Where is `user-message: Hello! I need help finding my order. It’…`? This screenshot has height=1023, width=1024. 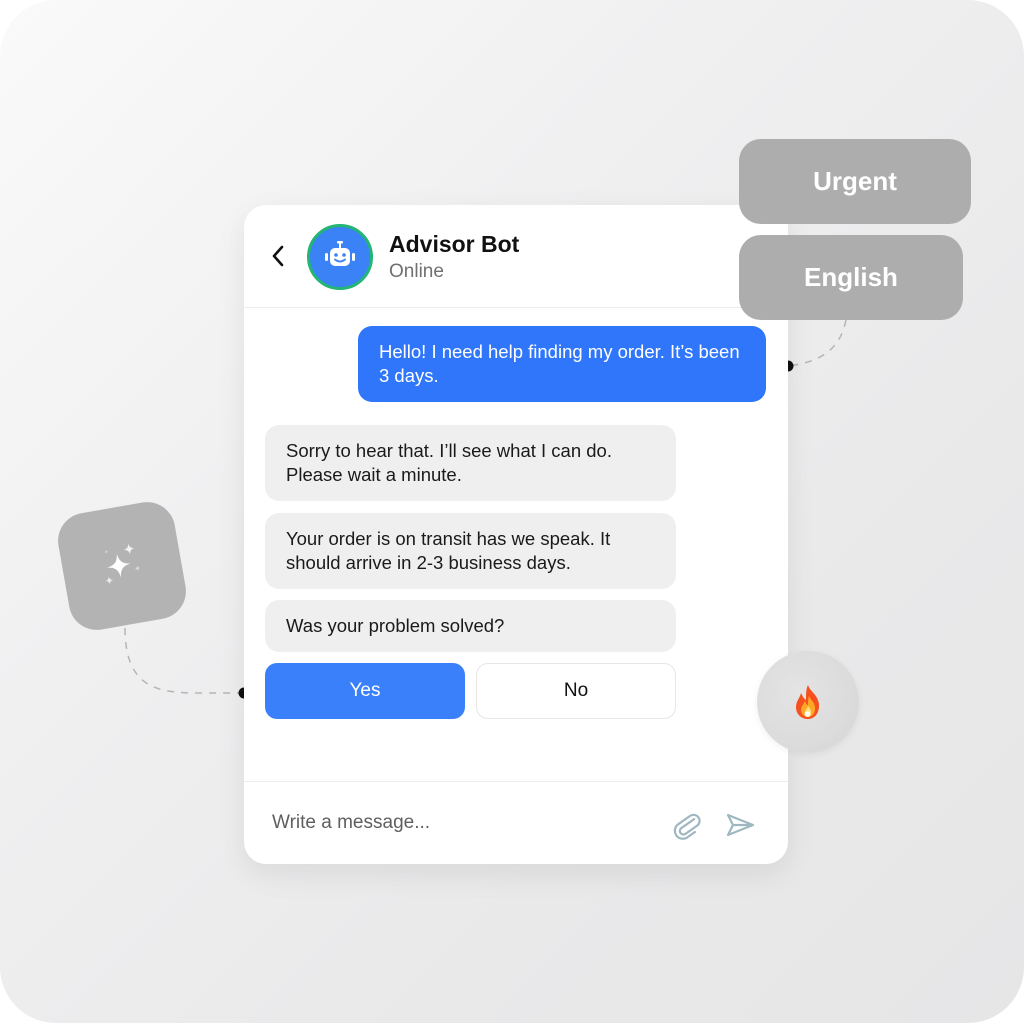 user-message: Hello! I need help finding my order. It’… is located at coordinates (562, 364).